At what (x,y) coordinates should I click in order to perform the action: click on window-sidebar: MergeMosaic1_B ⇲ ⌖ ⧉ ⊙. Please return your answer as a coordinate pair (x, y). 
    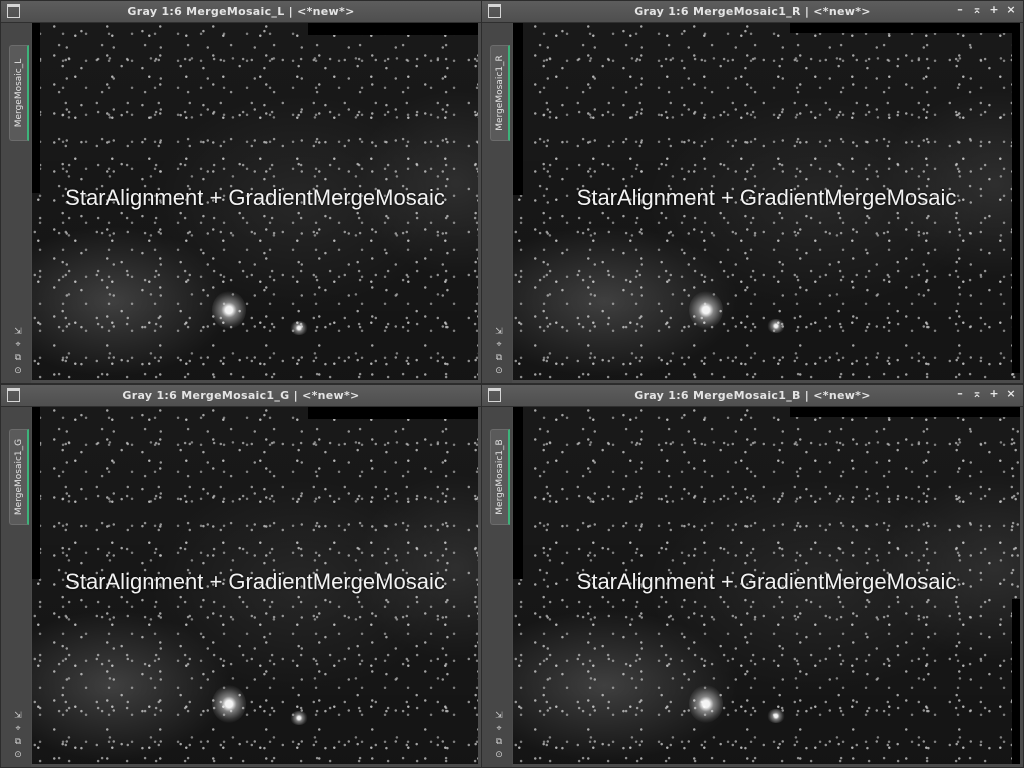
    Looking at the image, I should click on (497, 587).